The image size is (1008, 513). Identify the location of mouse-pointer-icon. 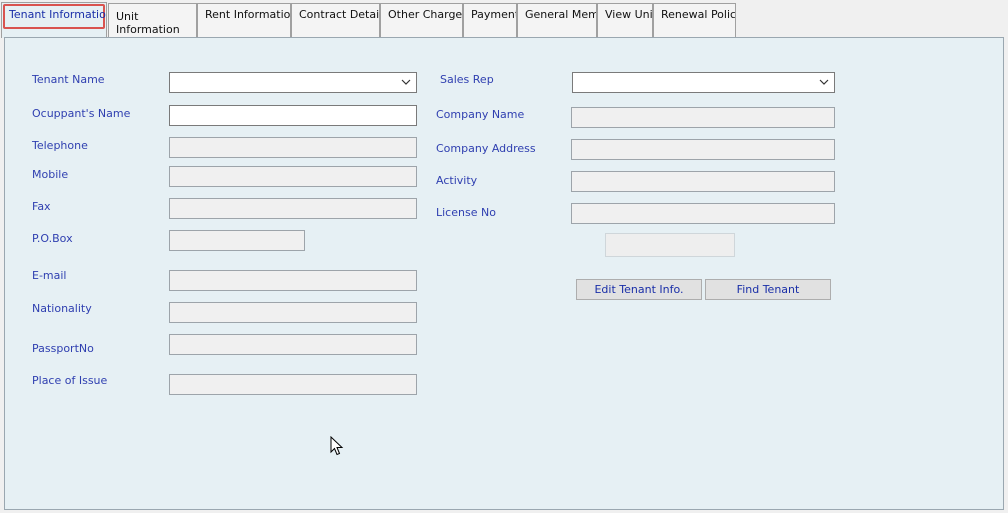
(337, 446).